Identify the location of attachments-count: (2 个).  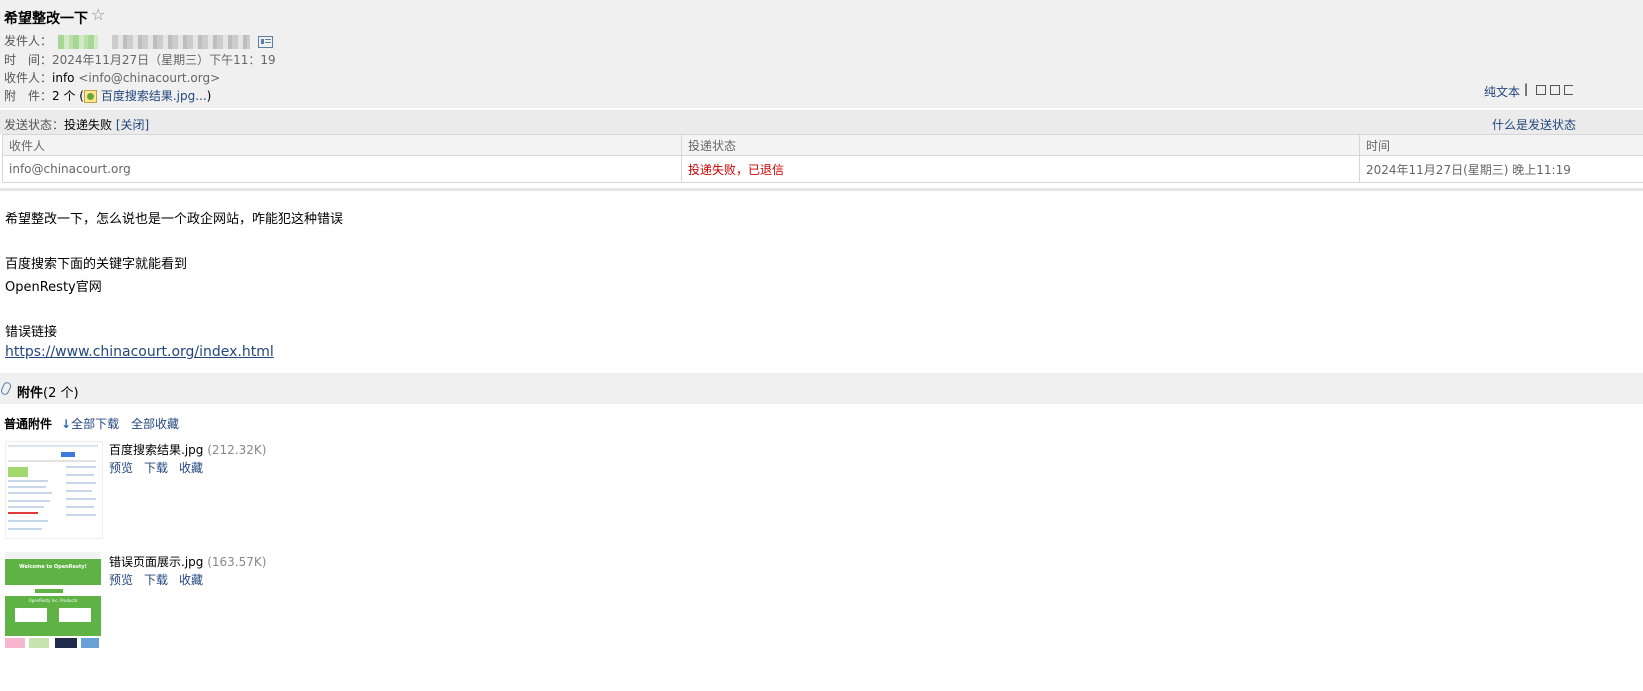
(61, 393).